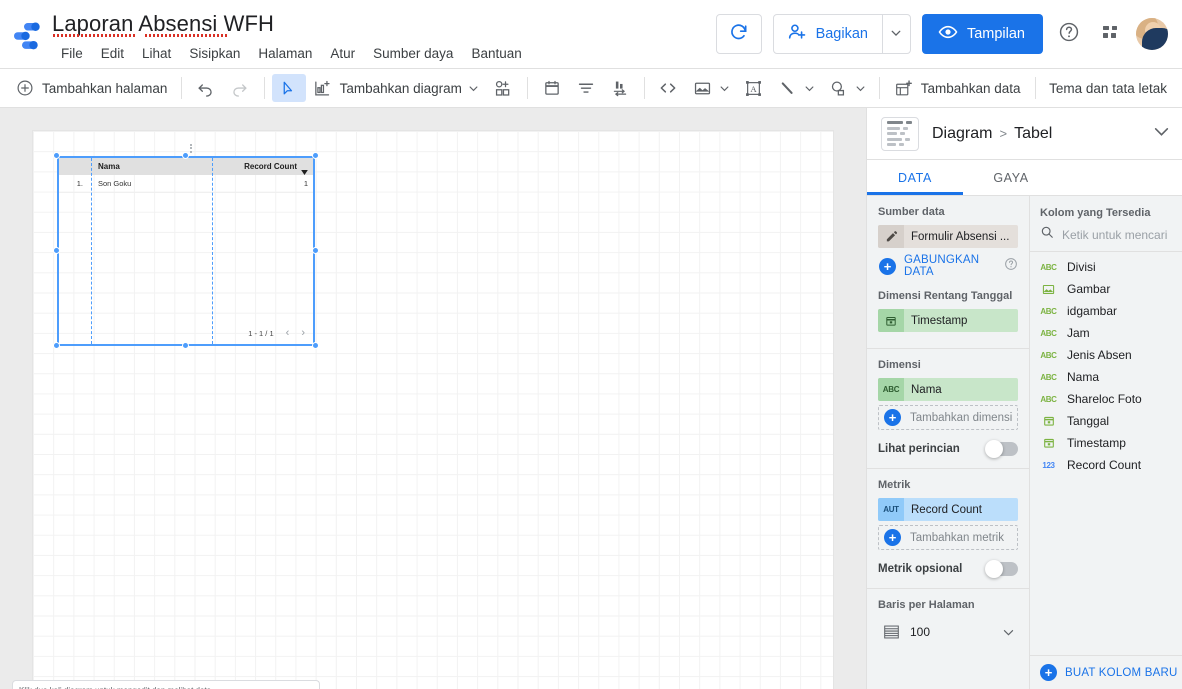 This screenshot has width=1182, height=689. Describe the element at coordinates (895, 34) in the screenshot. I see `share-dropdown-button` at that location.